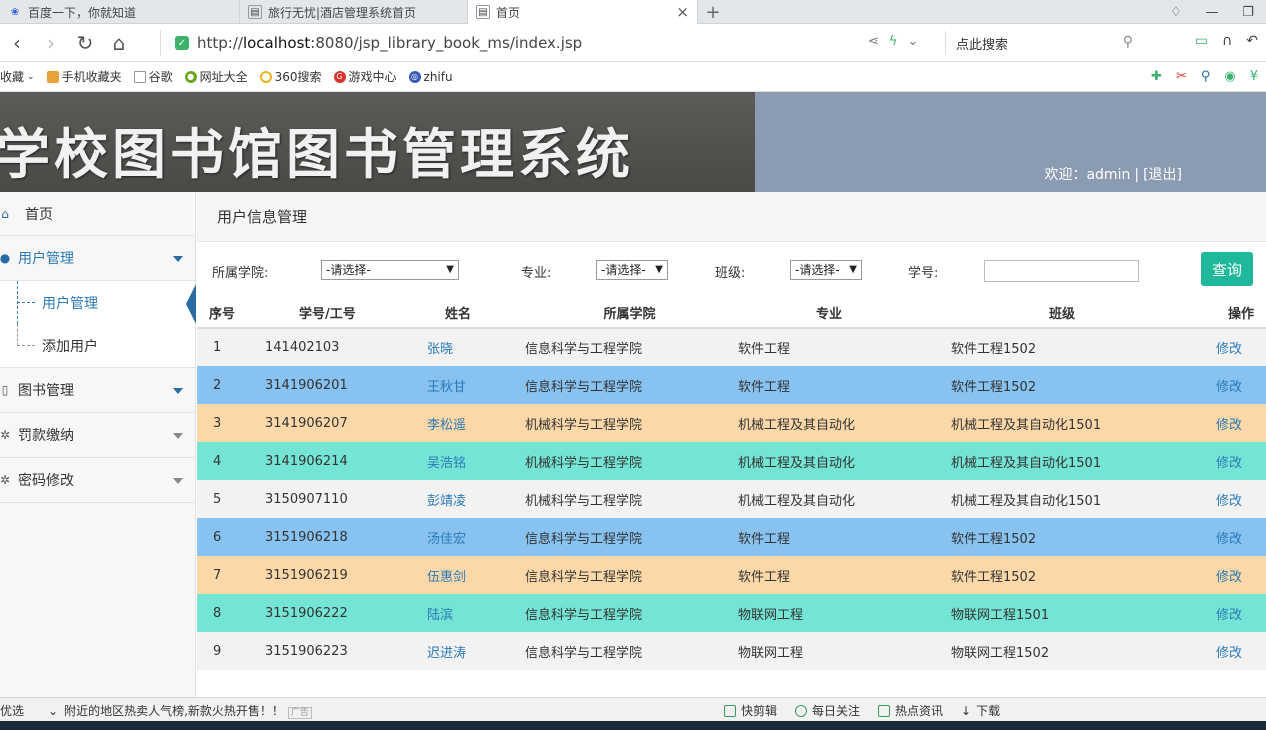  Describe the element at coordinates (912, 41) in the screenshot. I see `chevron-down-icon: ⌄` at that location.